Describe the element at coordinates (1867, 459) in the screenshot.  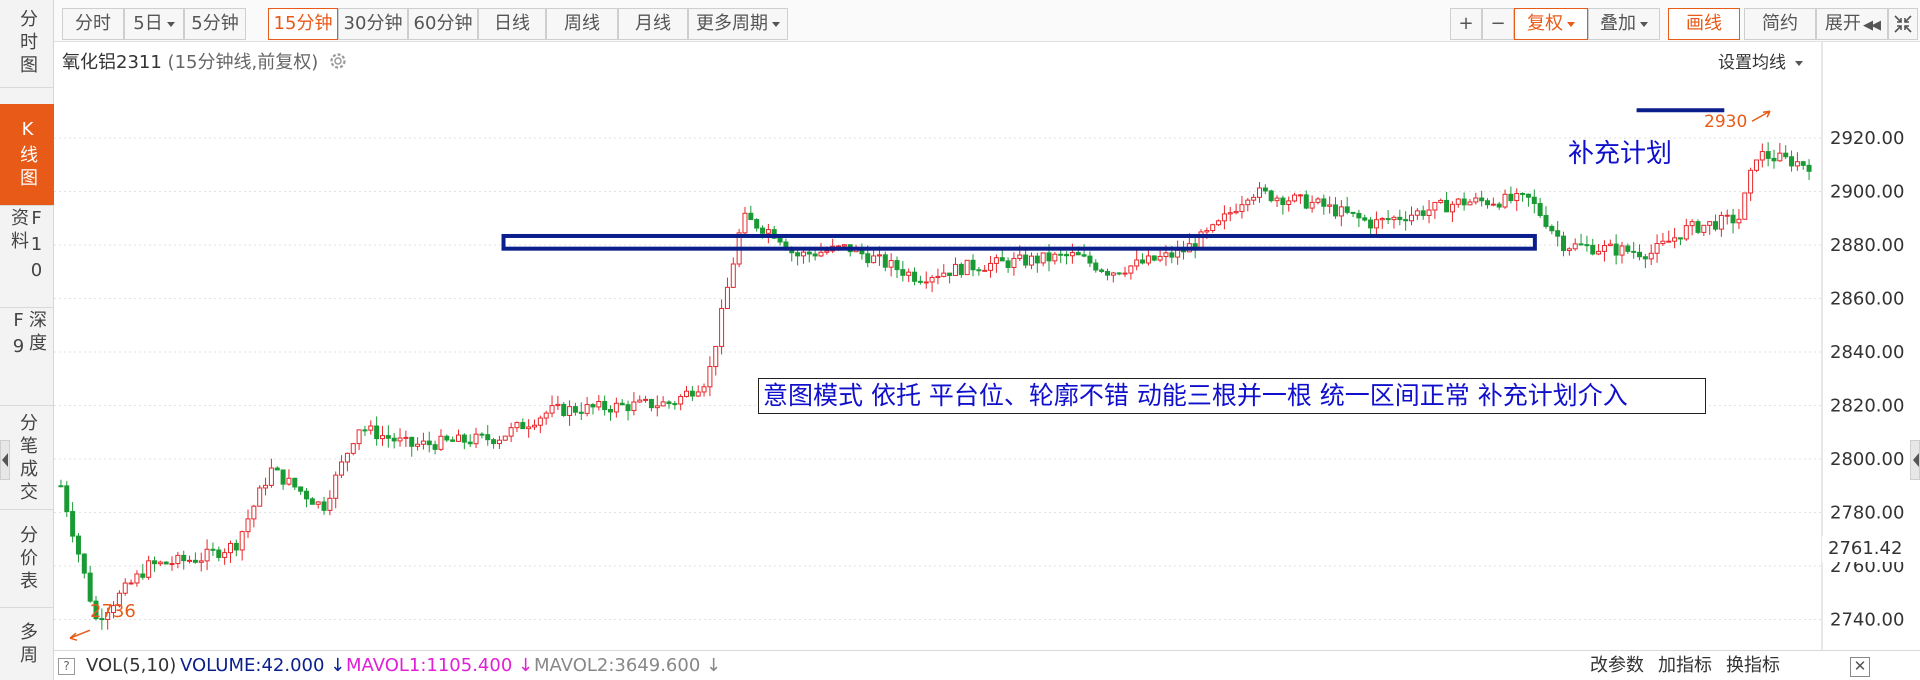
I see `price-tick-label: 2800.00` at that location.